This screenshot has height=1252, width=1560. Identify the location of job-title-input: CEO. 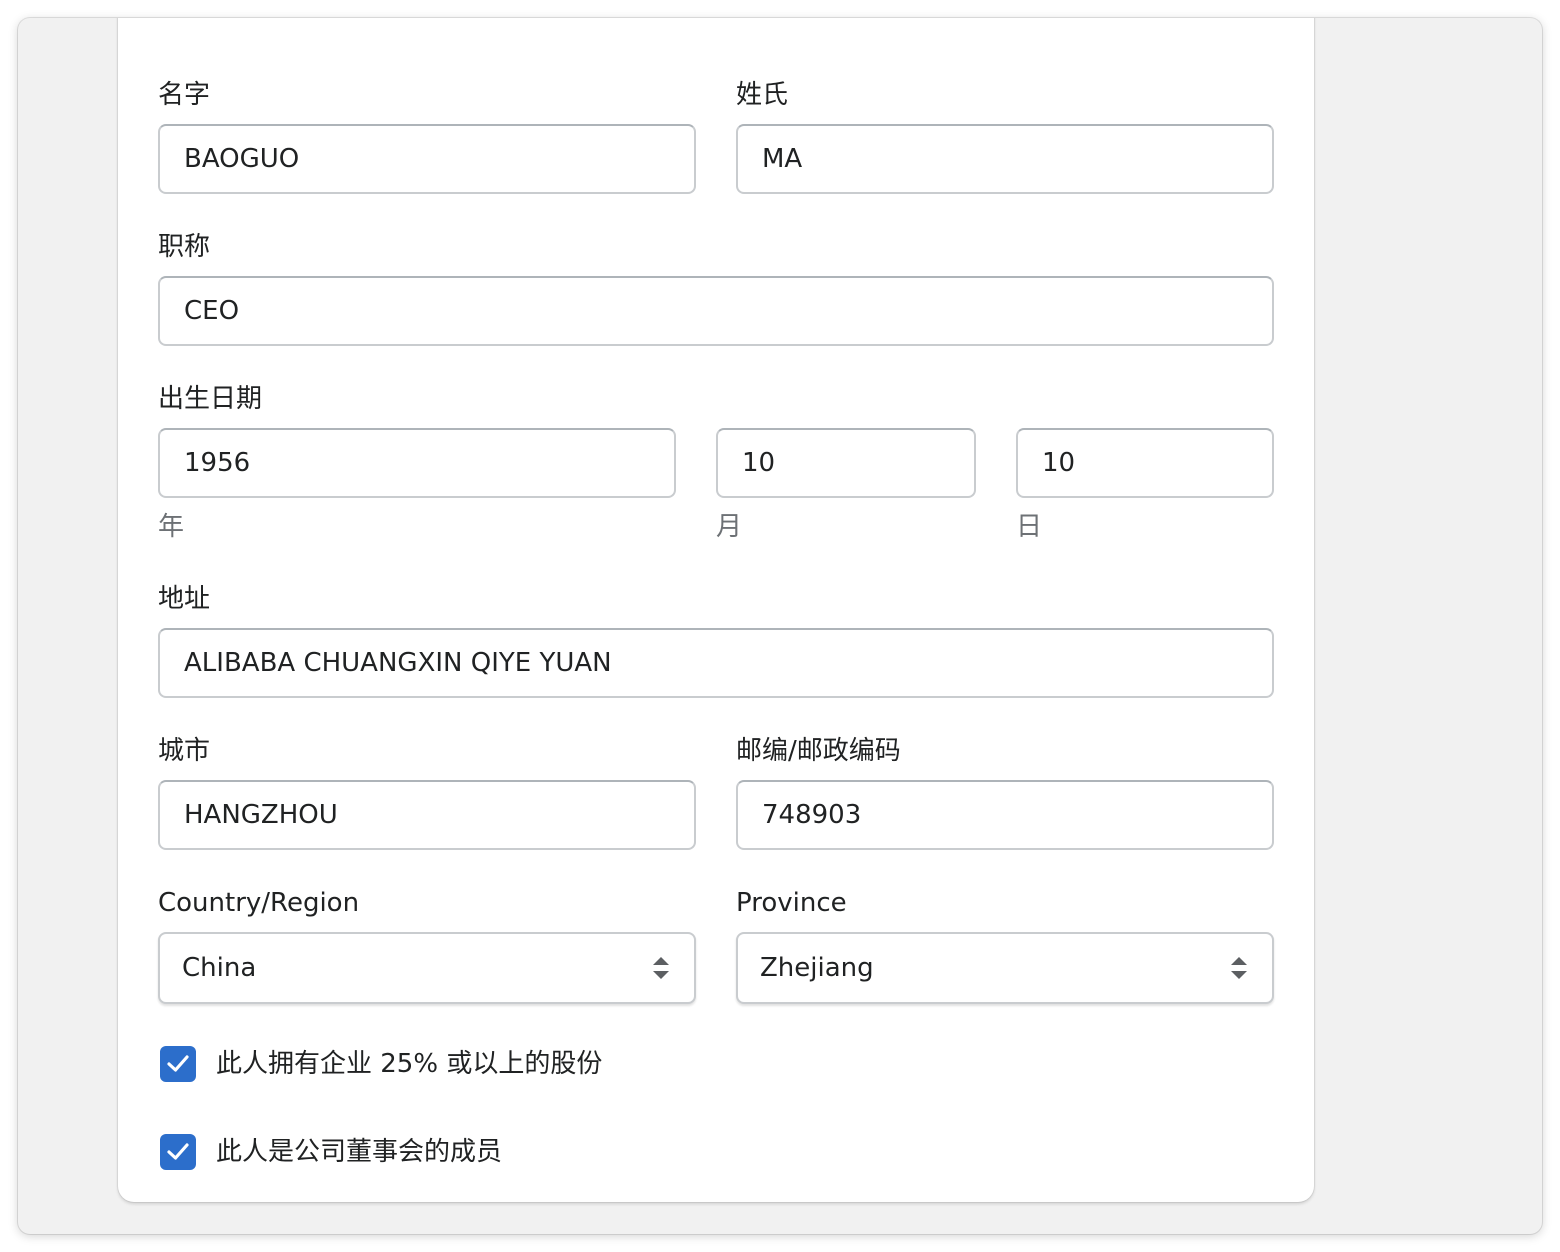
(716, 311).